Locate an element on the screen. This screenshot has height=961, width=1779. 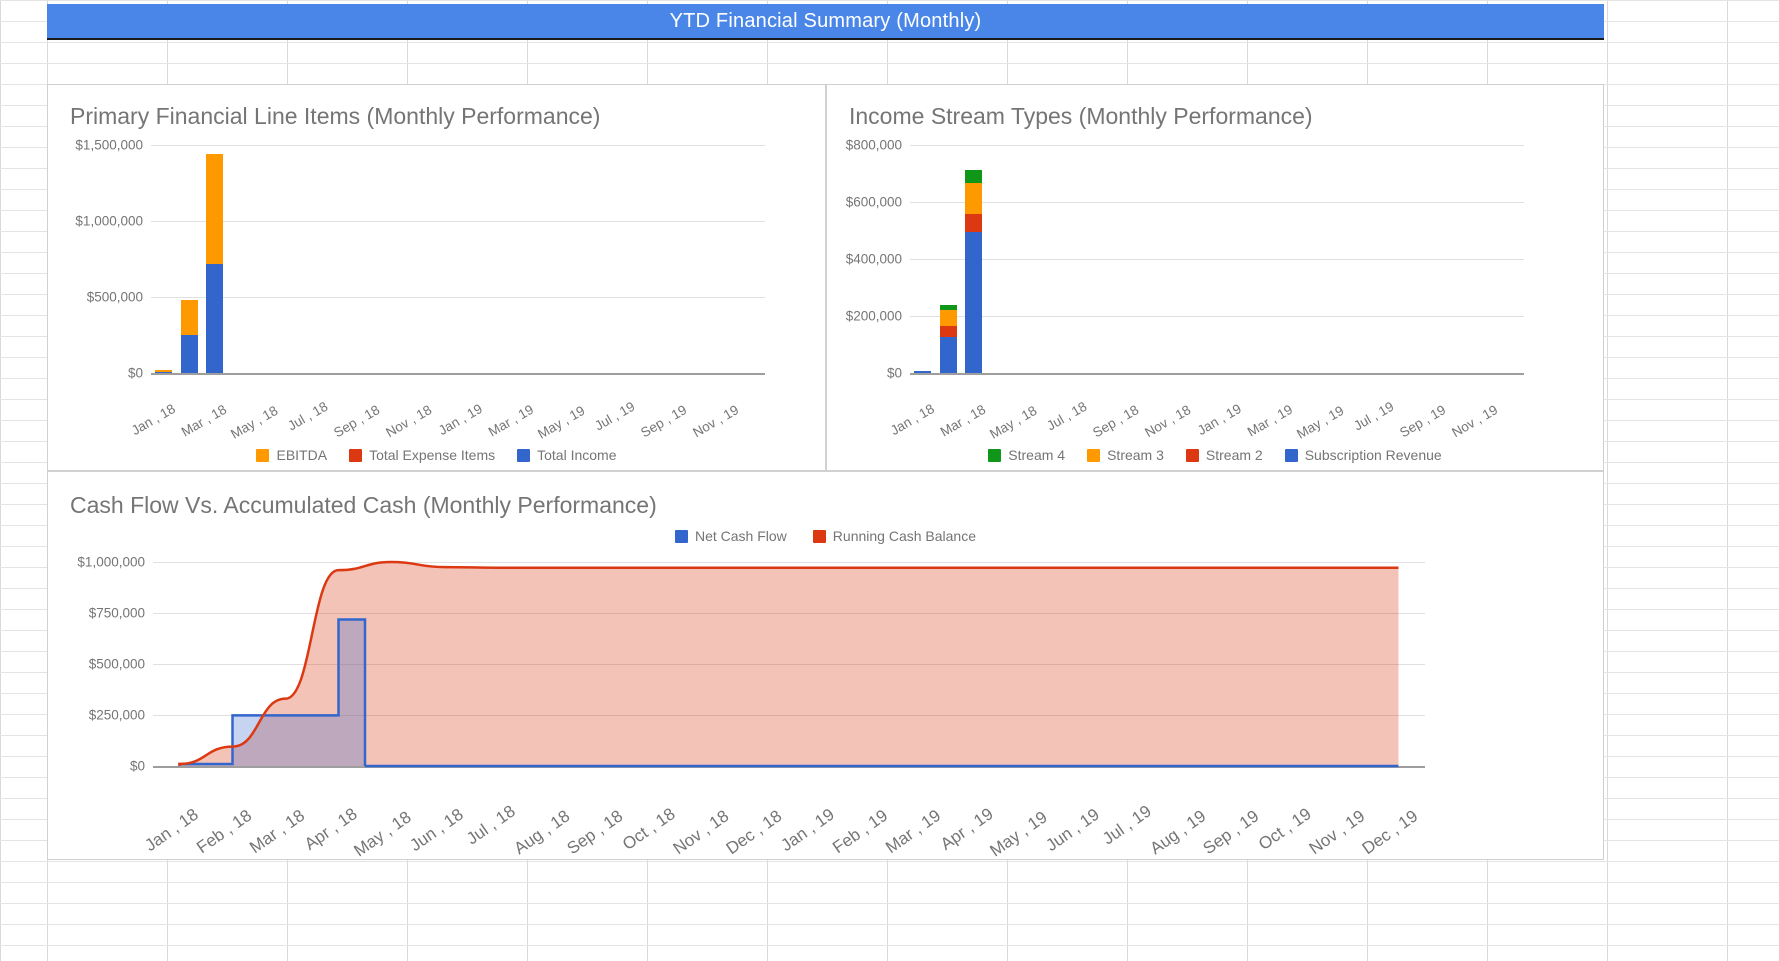
legend-item: Total Expense Items is located at coordinates (422, 455).